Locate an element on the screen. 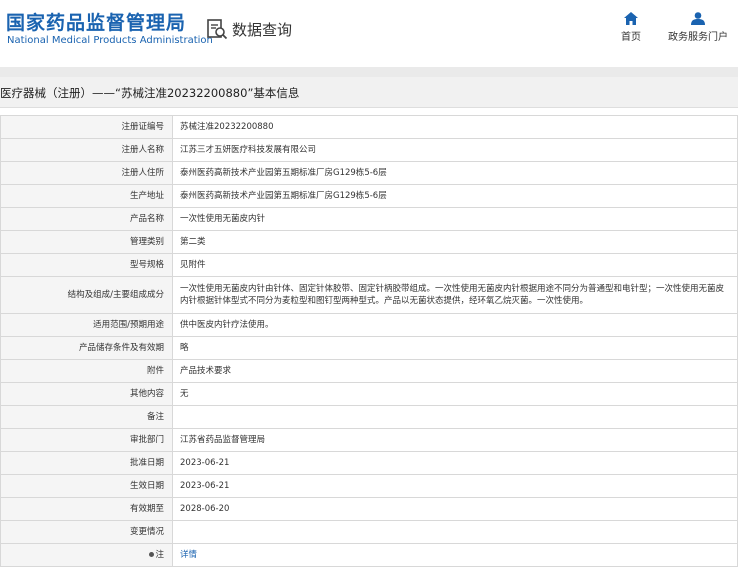 The width and height of the screenshot is (738, 567). info-row: 附件 产品技术要求 is located at coordinates (369, 371).